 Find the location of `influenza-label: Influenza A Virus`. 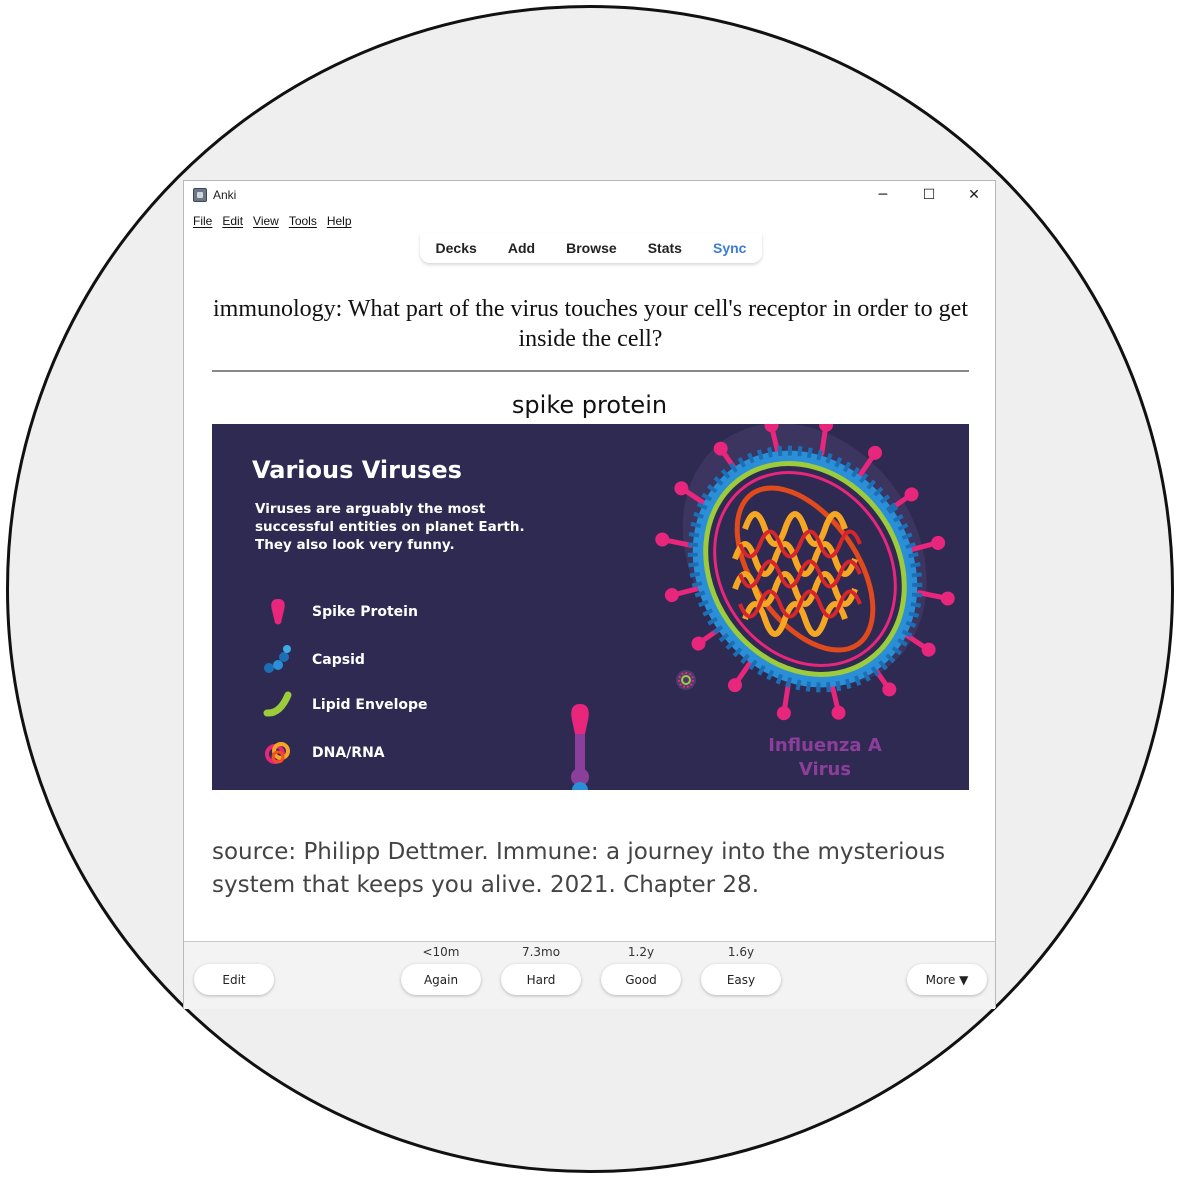

influenza-label: Influenza A Virus is located at coordinates (825, 757).